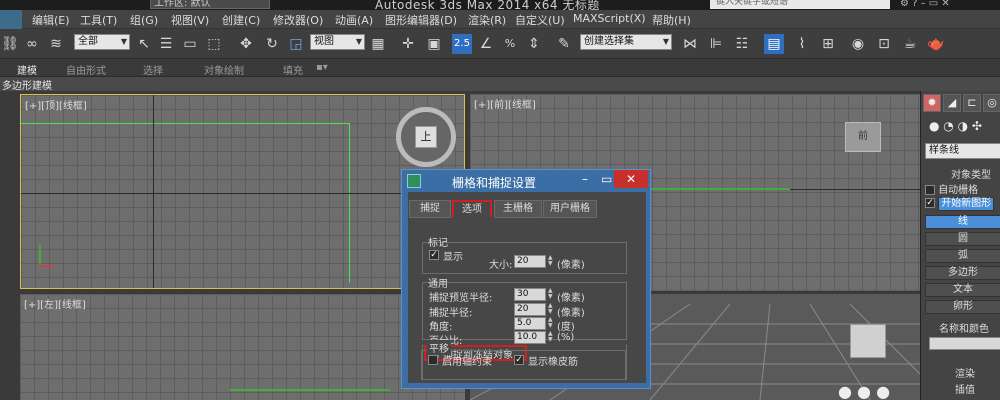  What do you see at coordinates (962, 188) in the screenshot?
I see `auto-grid-row: 自动栅格` at bounding box center [962, 188].